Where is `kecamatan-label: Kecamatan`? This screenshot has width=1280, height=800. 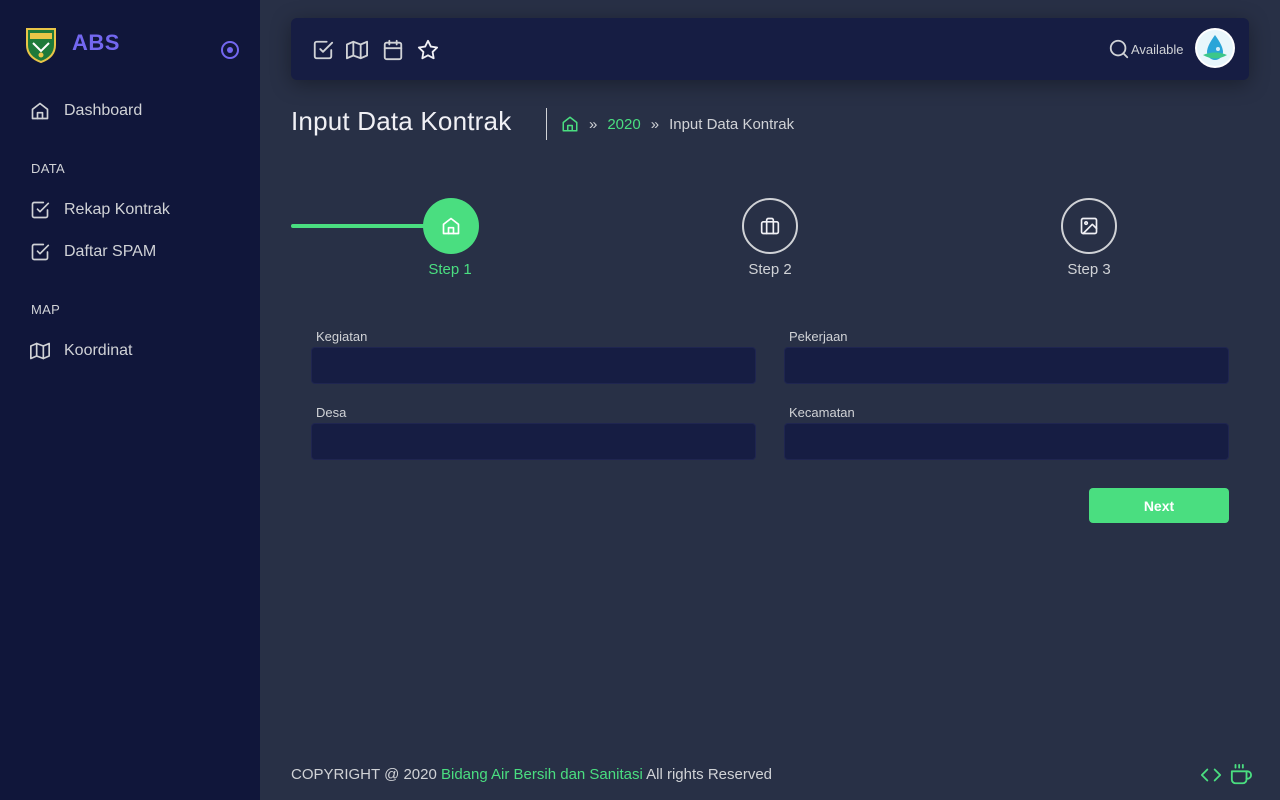
kecamatan-label: Kecamatan is located at coordinates (822, 412).